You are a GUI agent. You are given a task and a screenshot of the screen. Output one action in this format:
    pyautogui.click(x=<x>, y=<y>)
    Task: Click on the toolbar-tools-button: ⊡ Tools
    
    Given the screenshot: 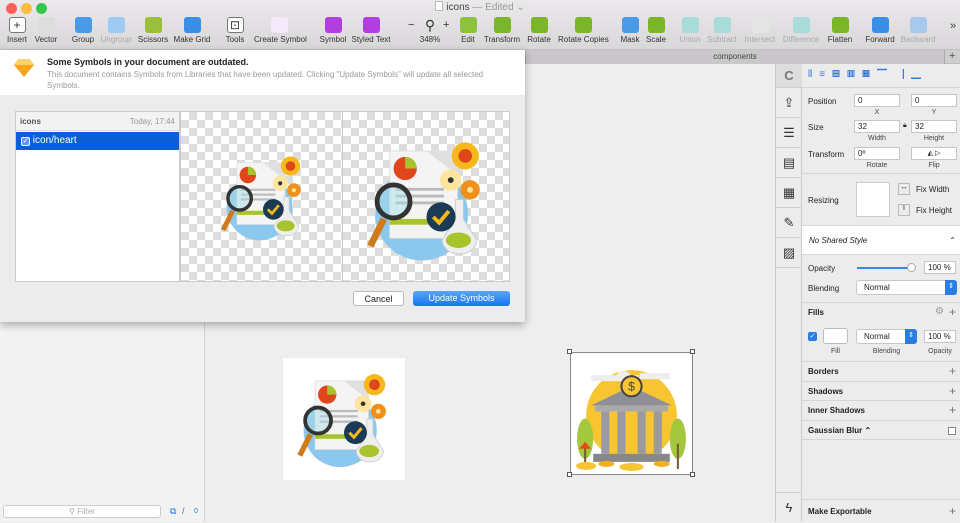 What is the action you would take?
    pyautogui.click(x=235, y=30)
    